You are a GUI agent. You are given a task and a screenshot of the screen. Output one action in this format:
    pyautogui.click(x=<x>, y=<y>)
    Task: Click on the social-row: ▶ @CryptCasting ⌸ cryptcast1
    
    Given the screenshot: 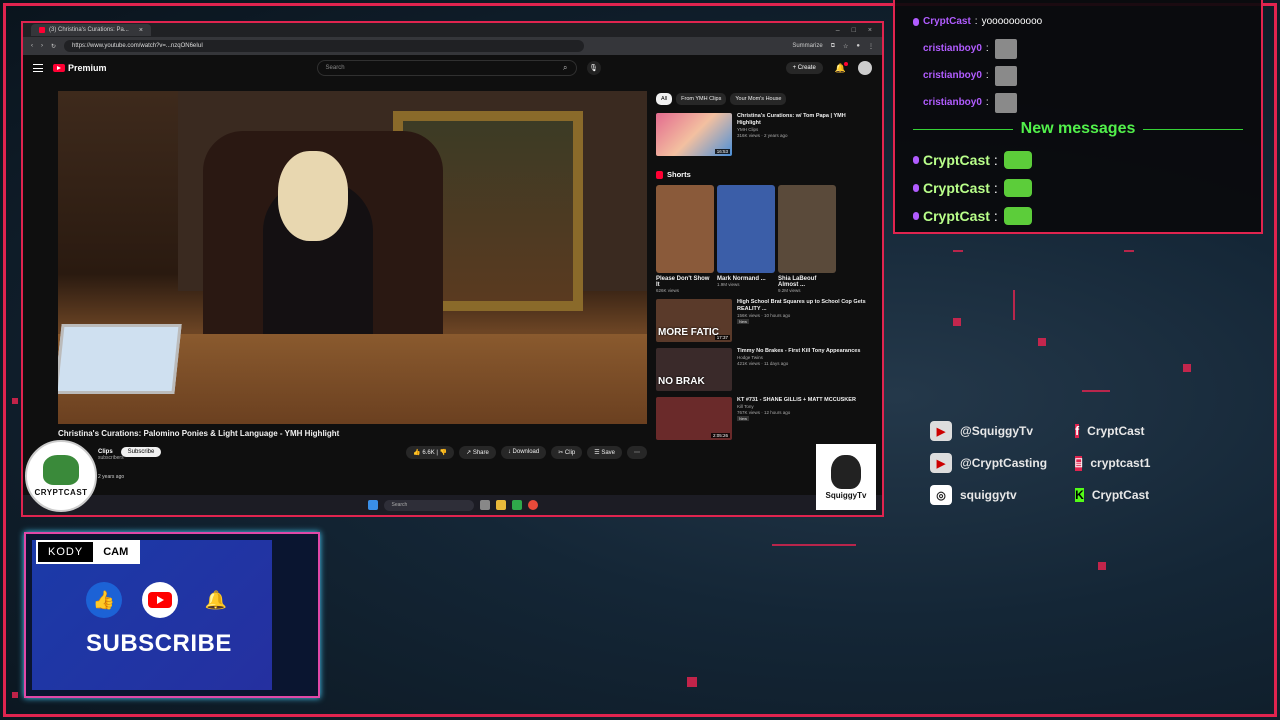 What is the action you would take?
    pyautogui.click(x=1080, y=463)
    